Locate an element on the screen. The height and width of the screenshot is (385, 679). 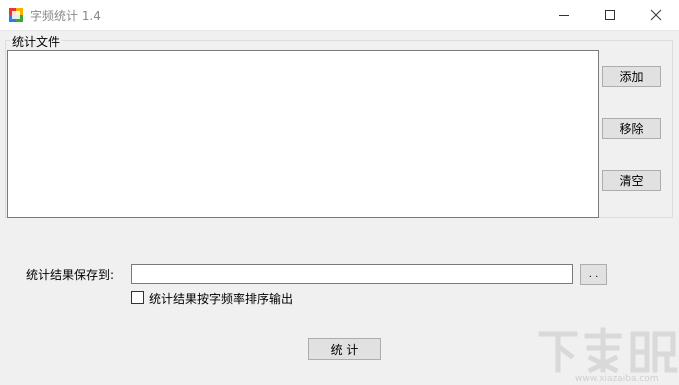
save-to-label: 统计结果保存到: is located at coordinates (70, 275).